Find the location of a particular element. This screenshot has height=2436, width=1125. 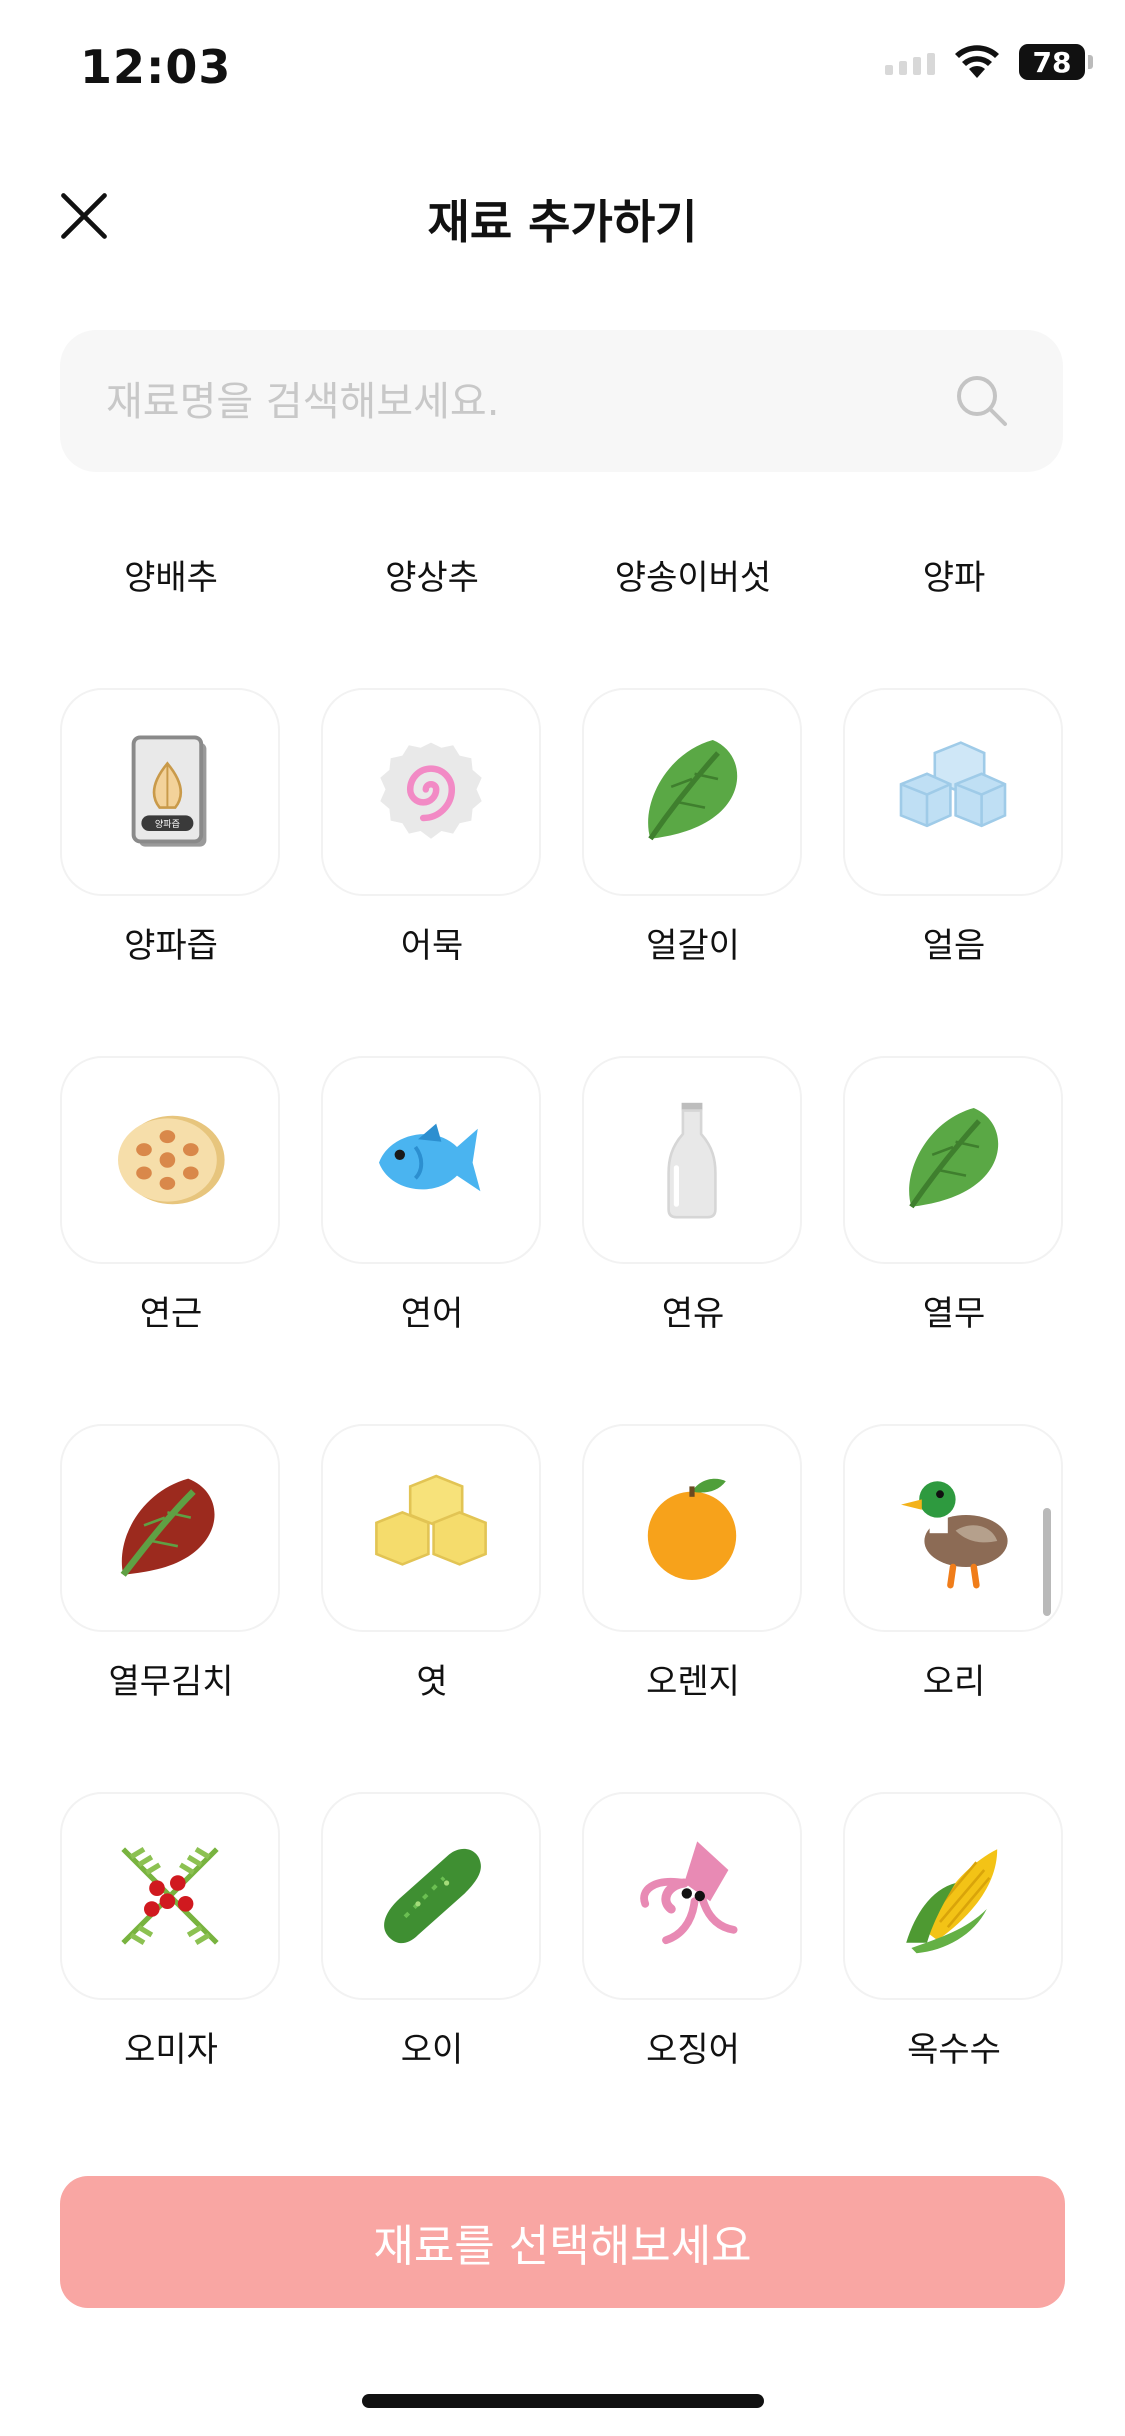

milk-bottle-icon is located at coordinates (692, 1160).